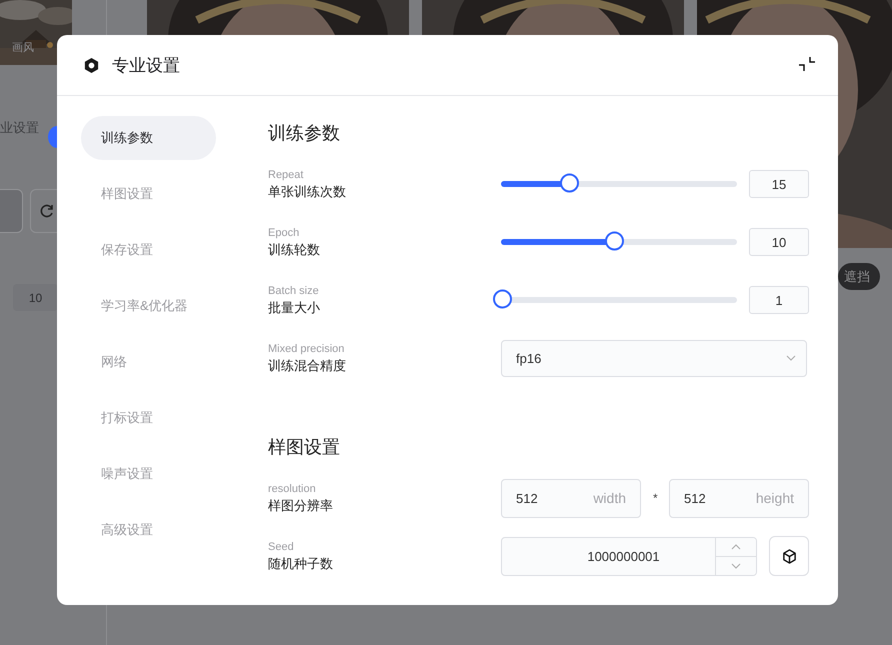 The image size is (892, 645). I want to click on field-label: Mixed precision, so click(307, 349).